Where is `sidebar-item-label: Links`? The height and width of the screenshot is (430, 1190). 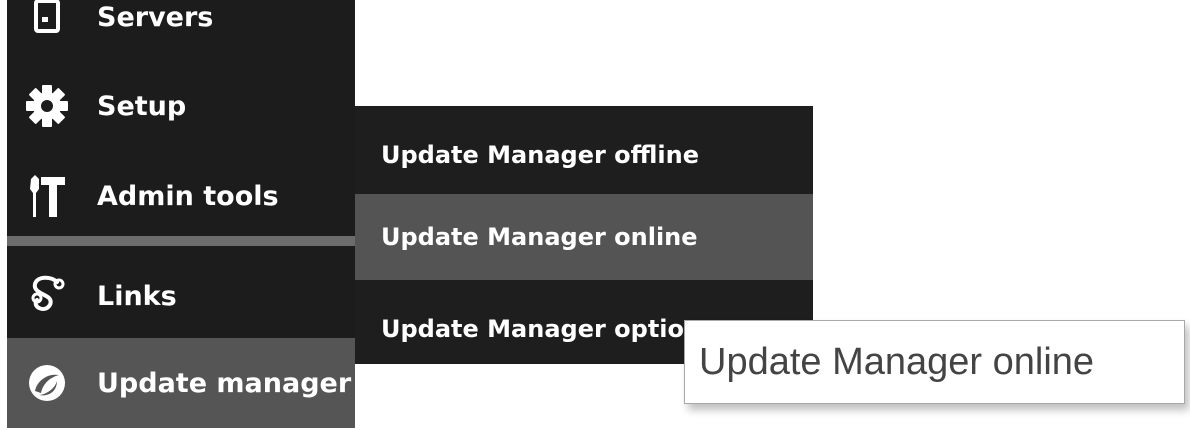 sidebar-item-label: Links is located at coordinates (137, 296).